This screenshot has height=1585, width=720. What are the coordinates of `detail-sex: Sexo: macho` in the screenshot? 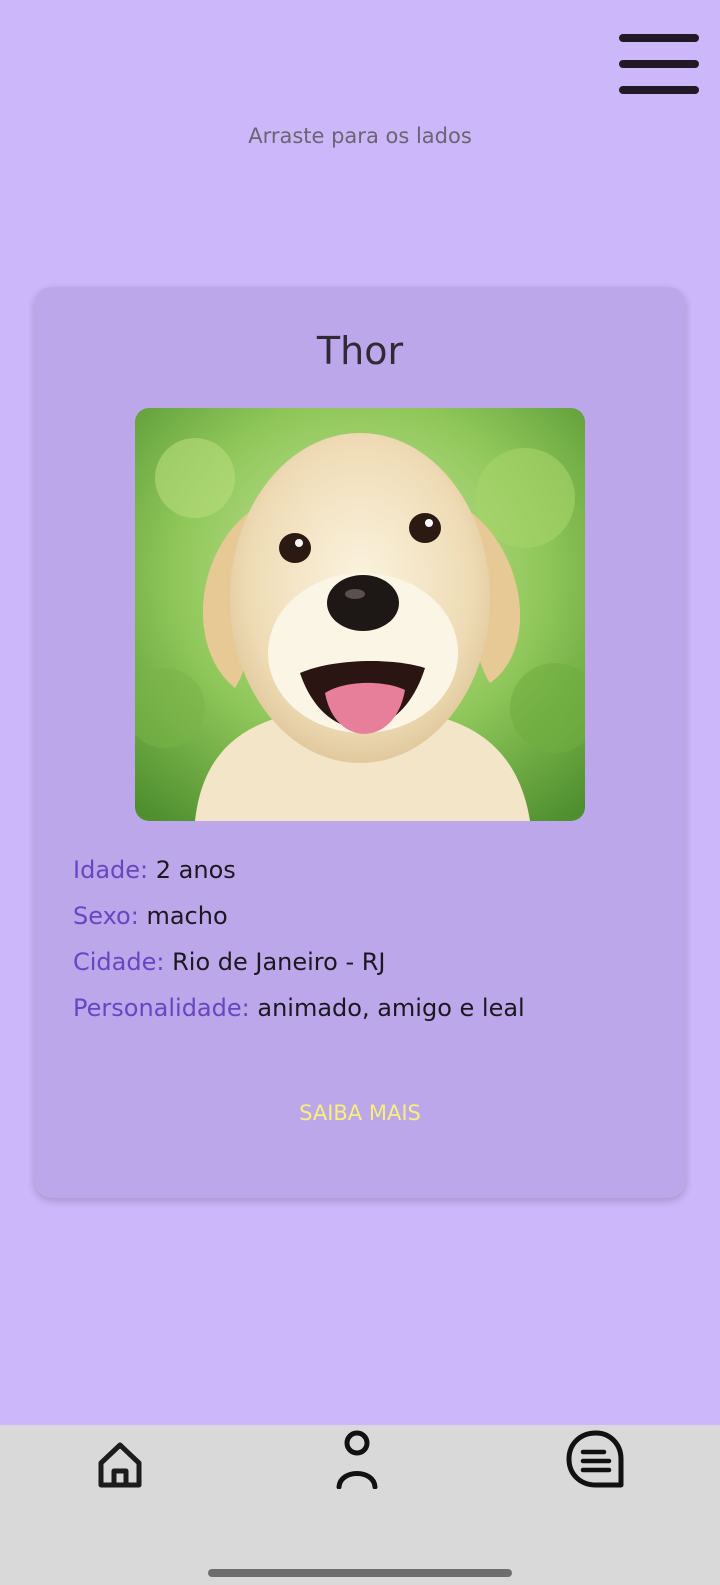 It's located at (363, 916).